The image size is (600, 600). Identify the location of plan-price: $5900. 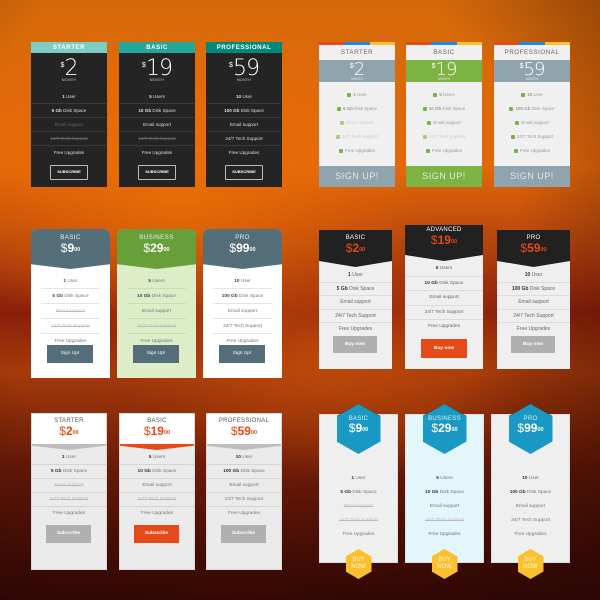
(244, 431).